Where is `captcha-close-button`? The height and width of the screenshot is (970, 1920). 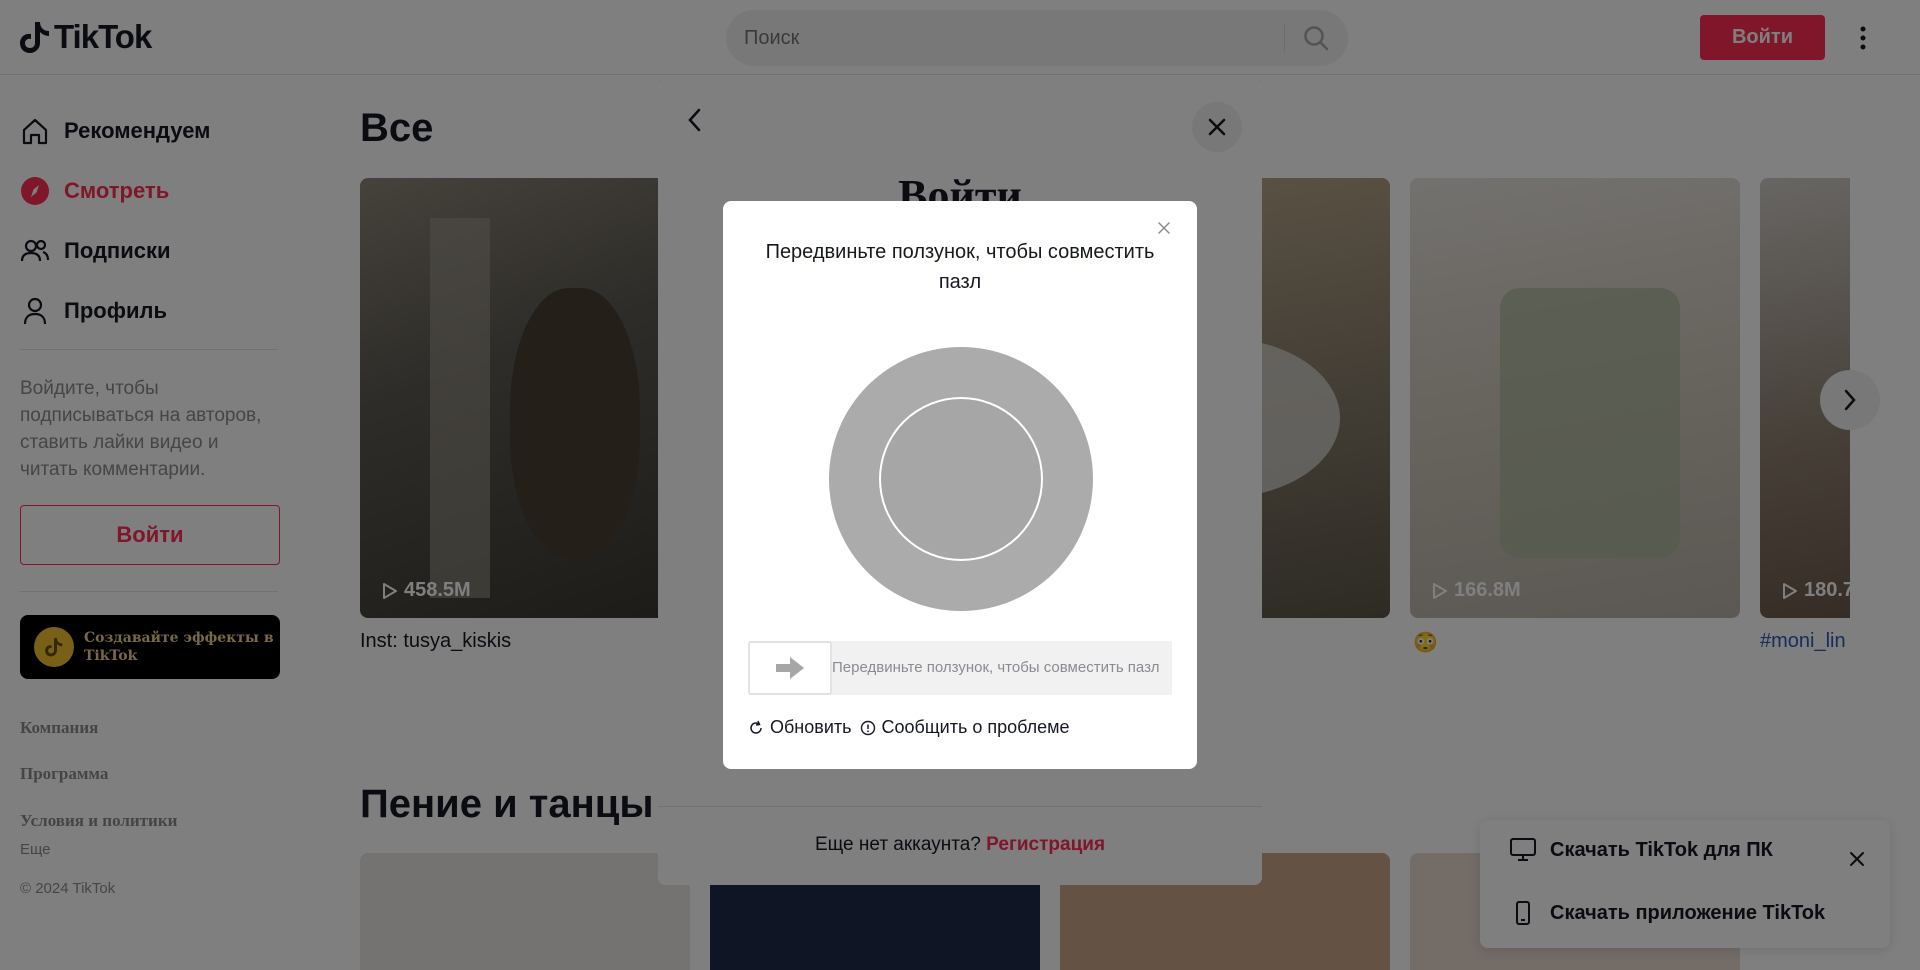
captcha-close-button is located at coordinates (1164, 228).